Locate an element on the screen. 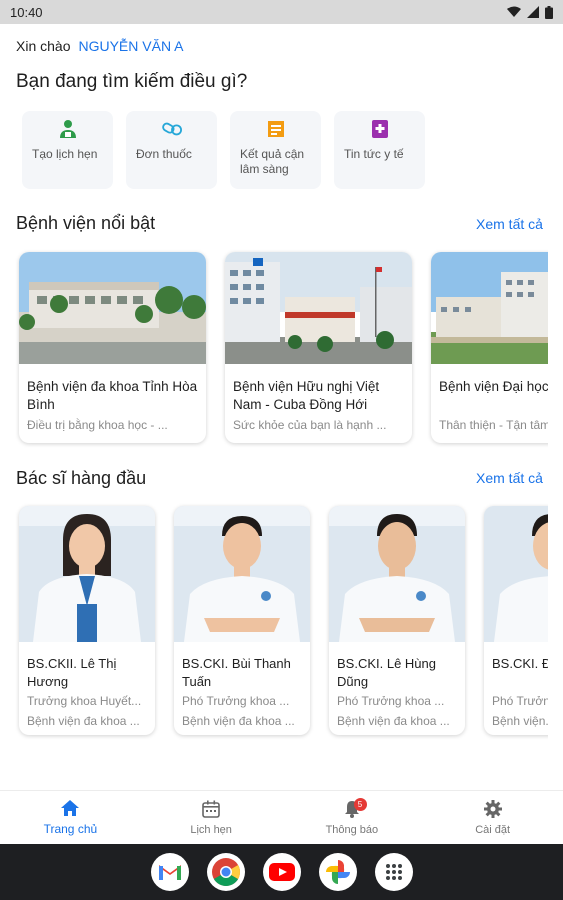 The height and width of the screenshot is (900, 563). status-bar: 10:40 is located at coordinates (281, 12).